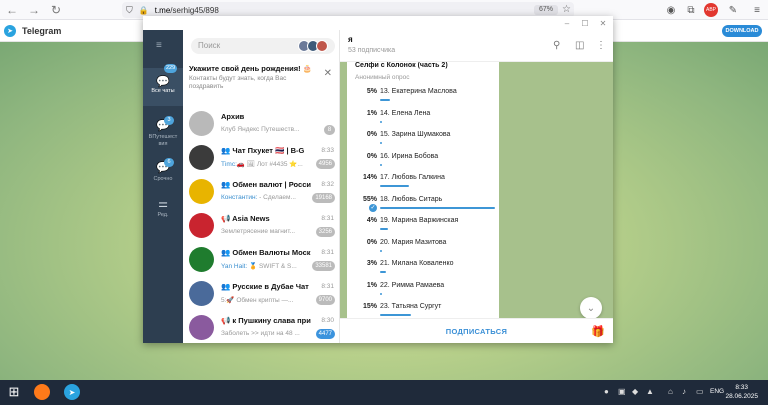 The image size is (768, 405). Describe the element at coordinates (591, 307) in the screenshot. I see `scroll-down-button: ⌄` at that location.